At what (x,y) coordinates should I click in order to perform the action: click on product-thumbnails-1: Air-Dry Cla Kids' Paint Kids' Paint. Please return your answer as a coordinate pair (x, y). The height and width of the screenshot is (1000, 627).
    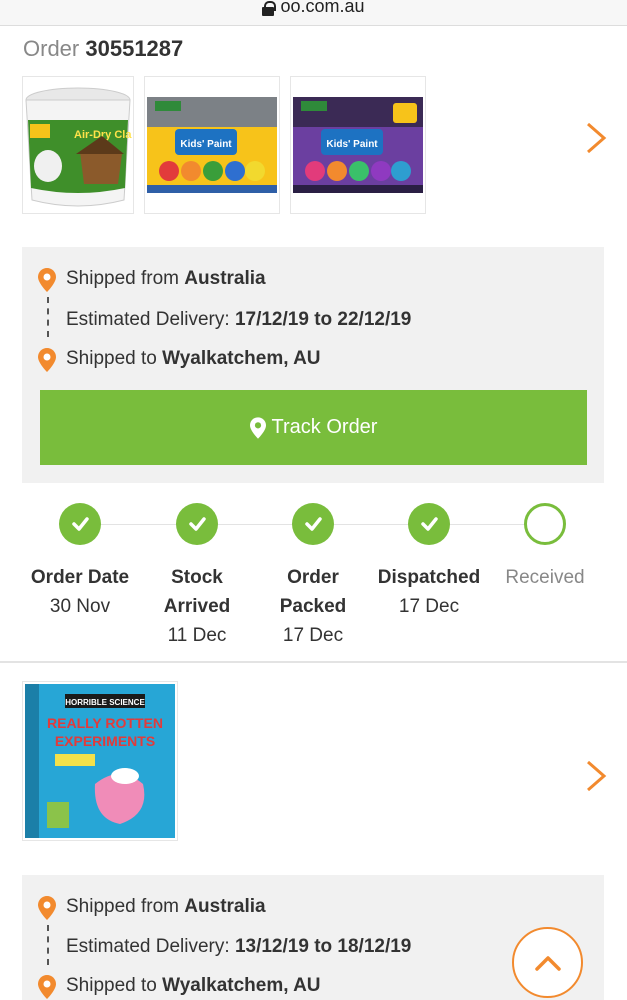
    Looking at the image, I should click on (224, 145).